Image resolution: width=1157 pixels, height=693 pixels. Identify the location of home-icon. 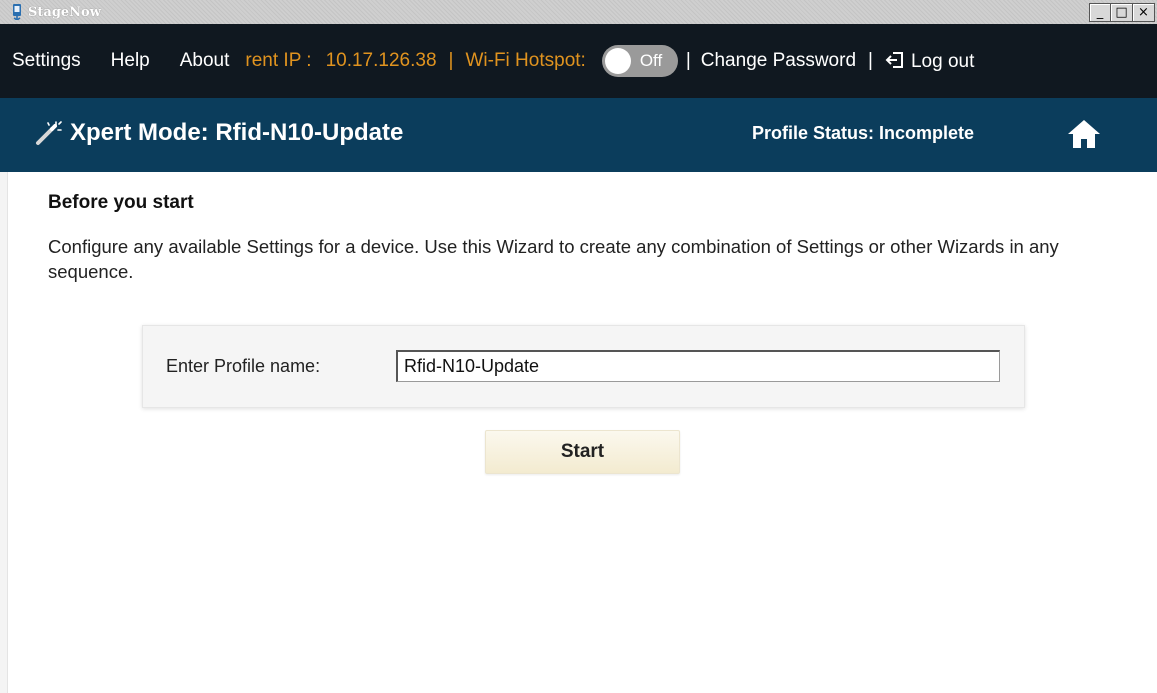
(1084, 134).